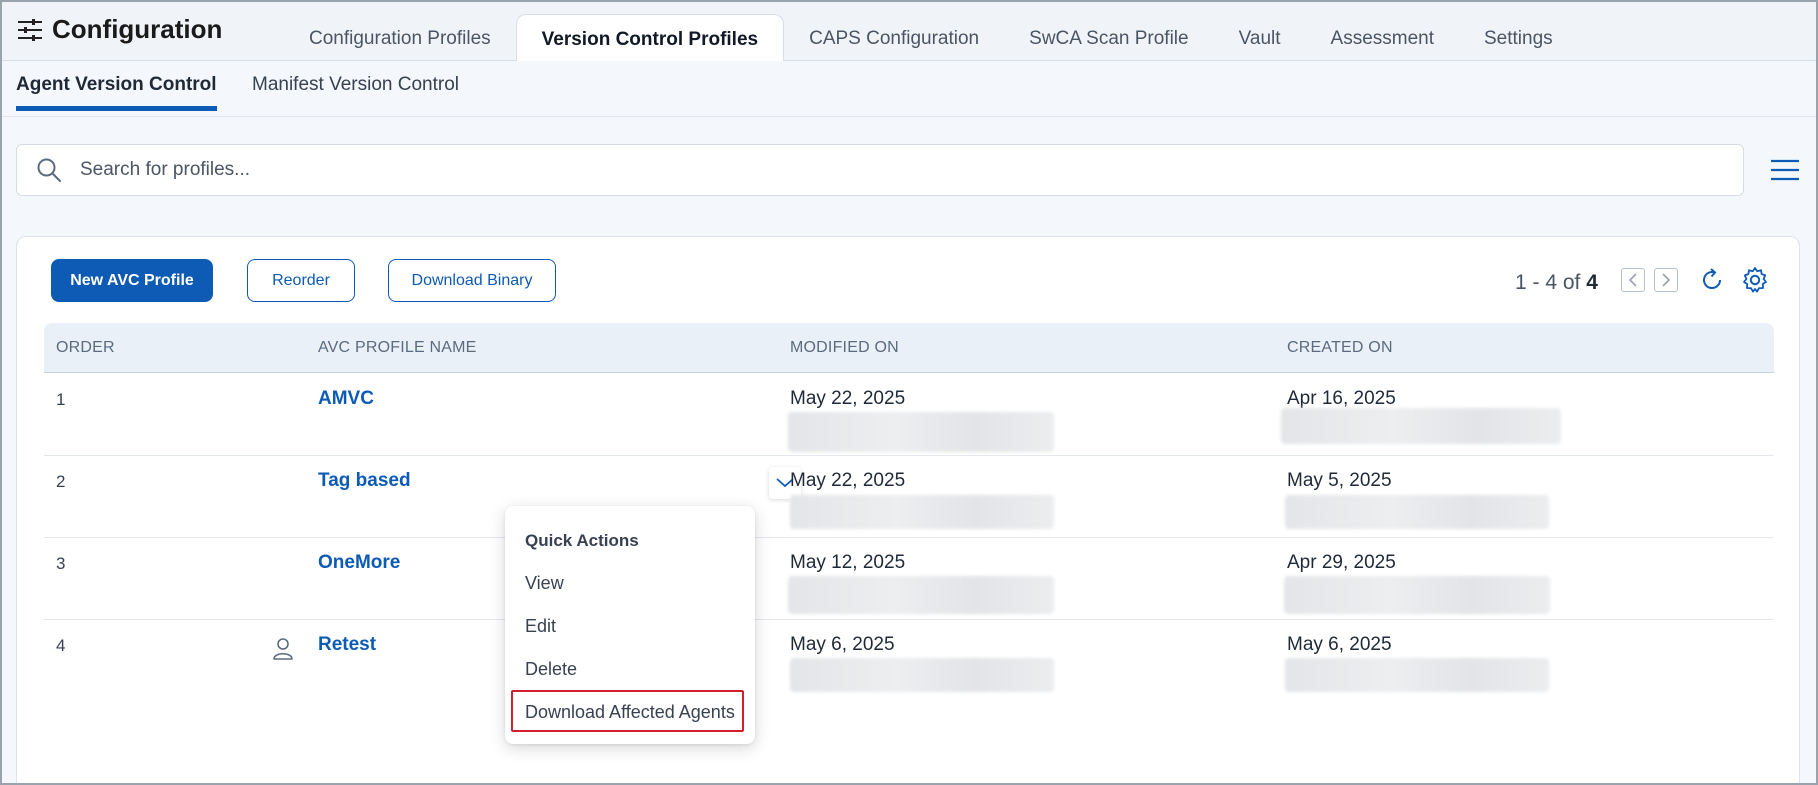 This screenshot has width=1818, height=785. Describe the element at coordinates (1108, 37) in the screenshot. I see `tab-swca-scan-profile: SwCA Scan Profile` at that location.